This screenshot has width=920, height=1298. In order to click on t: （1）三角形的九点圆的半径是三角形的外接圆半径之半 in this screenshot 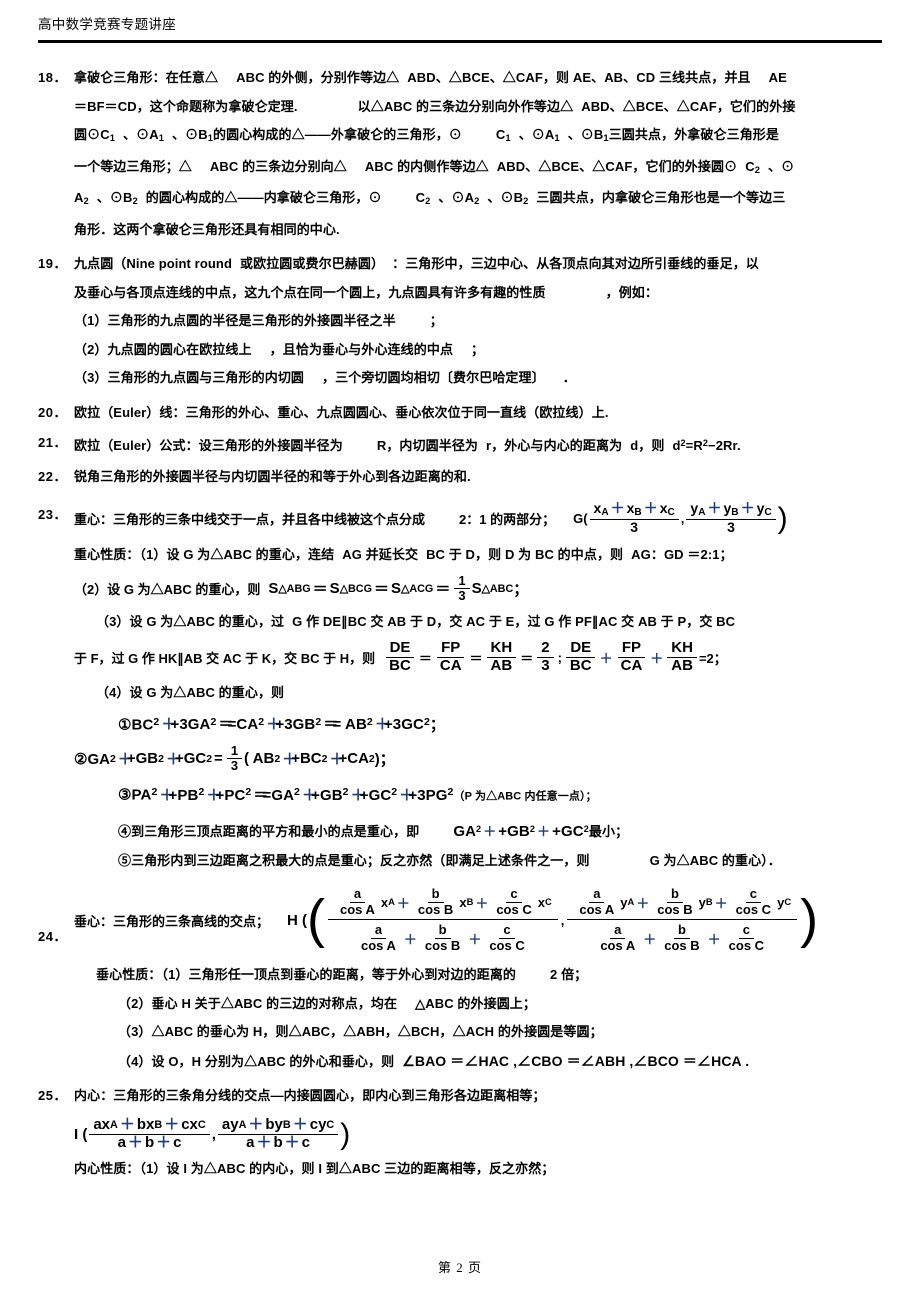, I will do `click(235, 321)`.